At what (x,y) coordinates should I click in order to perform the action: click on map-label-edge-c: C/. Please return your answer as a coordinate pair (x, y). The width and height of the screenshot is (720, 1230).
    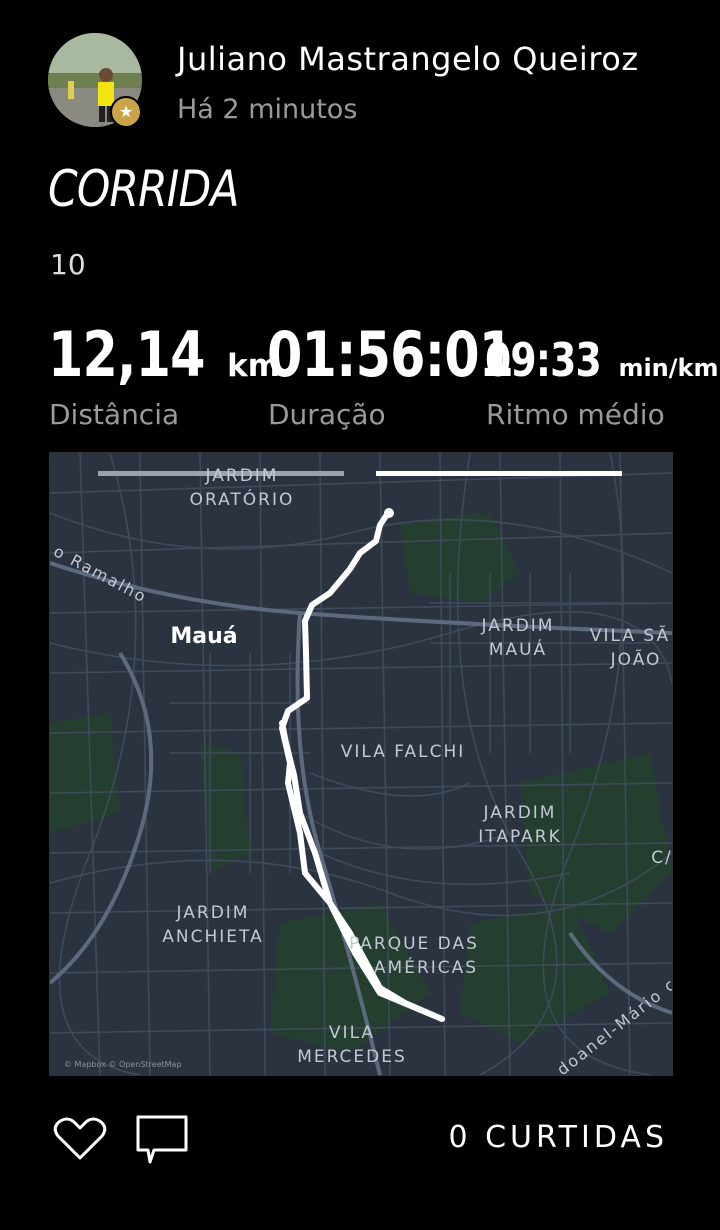
    Looking at the image, I should click on (661, 858).